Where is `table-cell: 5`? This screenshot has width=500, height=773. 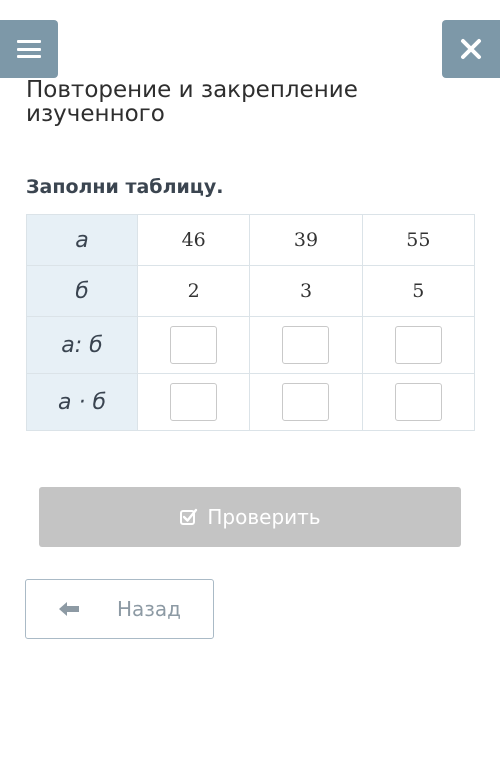 table-cell: 5 is located at coordinates (418, 291).